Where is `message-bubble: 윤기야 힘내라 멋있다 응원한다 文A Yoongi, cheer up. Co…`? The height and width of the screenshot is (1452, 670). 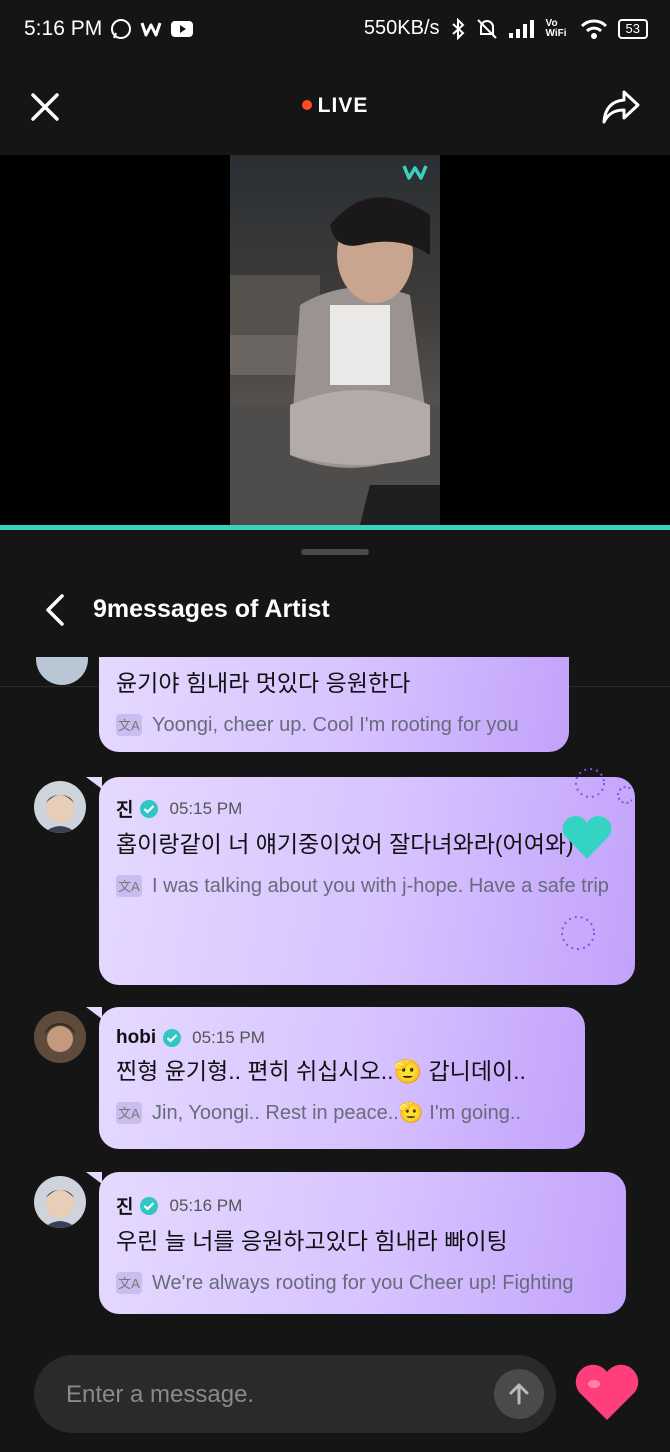 message-bubble: 윤기야 힘내라 멋있다 응원한다 文A Yoongi, cheer up. Co… is located at coordinates (334, 704).